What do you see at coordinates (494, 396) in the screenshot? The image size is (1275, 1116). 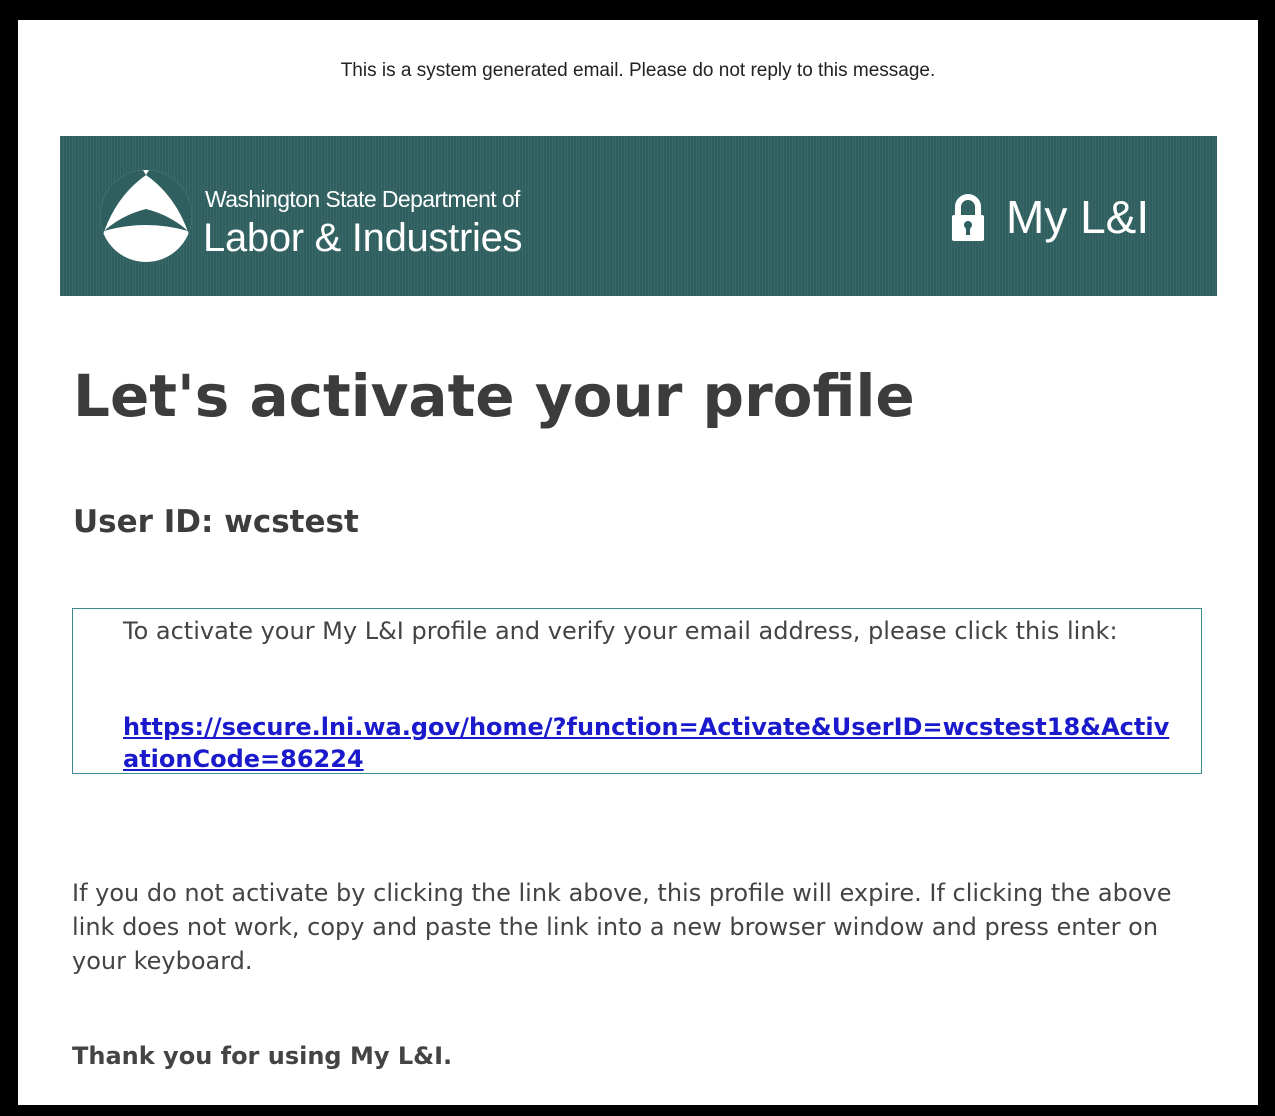 I see `page-title: Let's activate your profile` at bounding box center [494, 396].